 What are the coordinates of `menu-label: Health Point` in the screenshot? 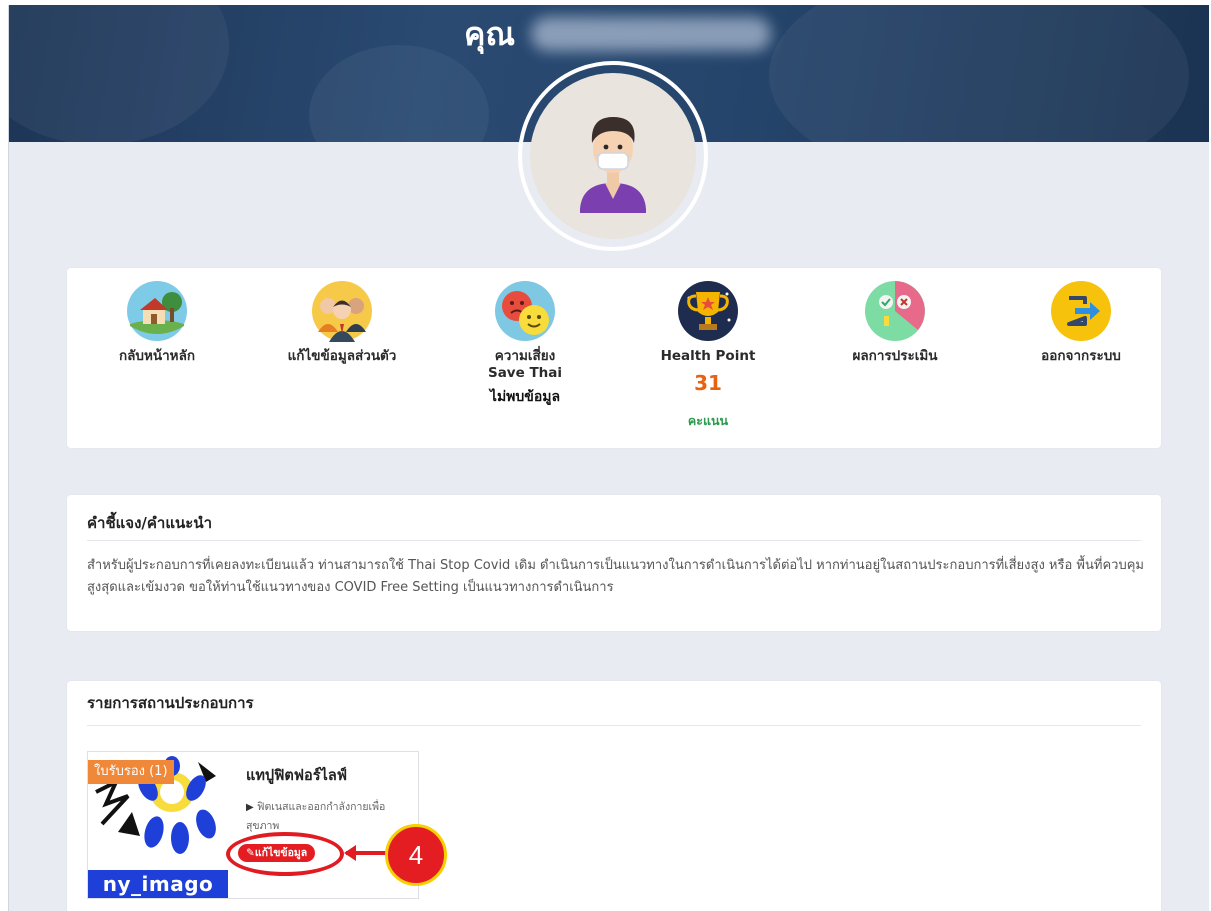 It's located at (708, 356).